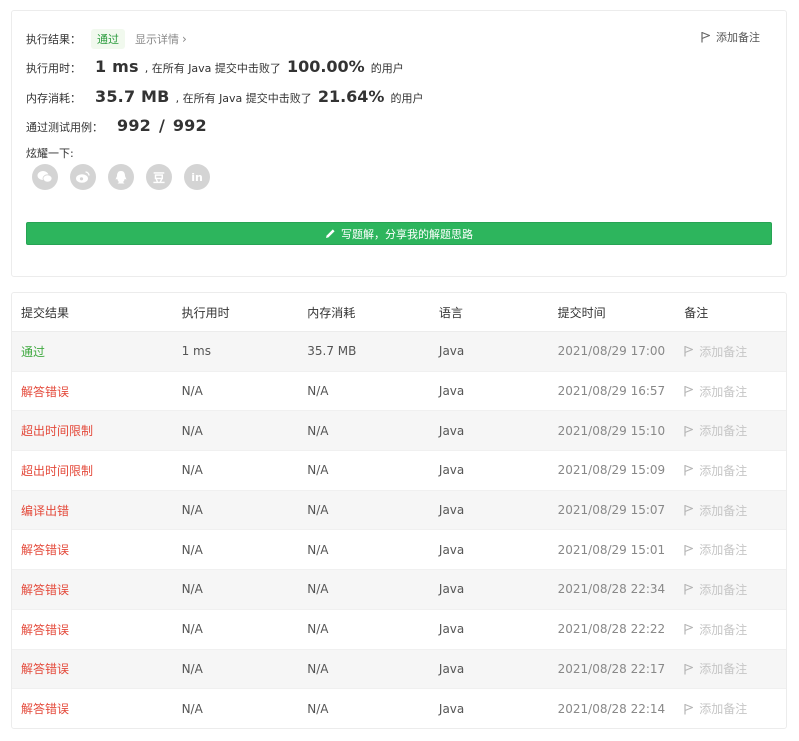 The image size is (799, 741). I want to click on submission-status-link: 通过, so click(92, 351).